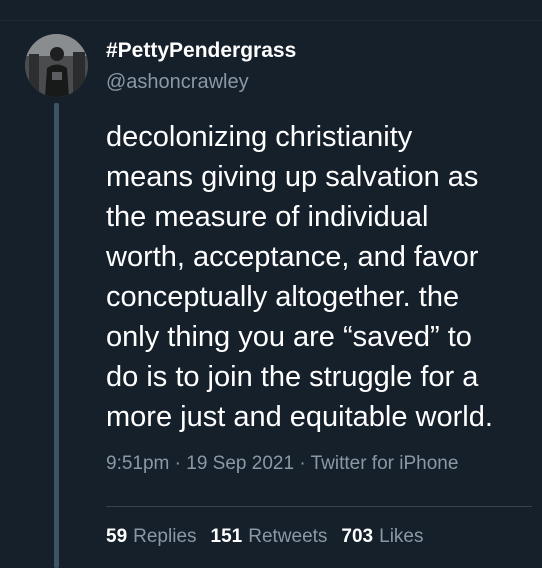  Describe the element at coordinates (165, 536) in the screenshot. I see `replies-label: Replies` at that location.